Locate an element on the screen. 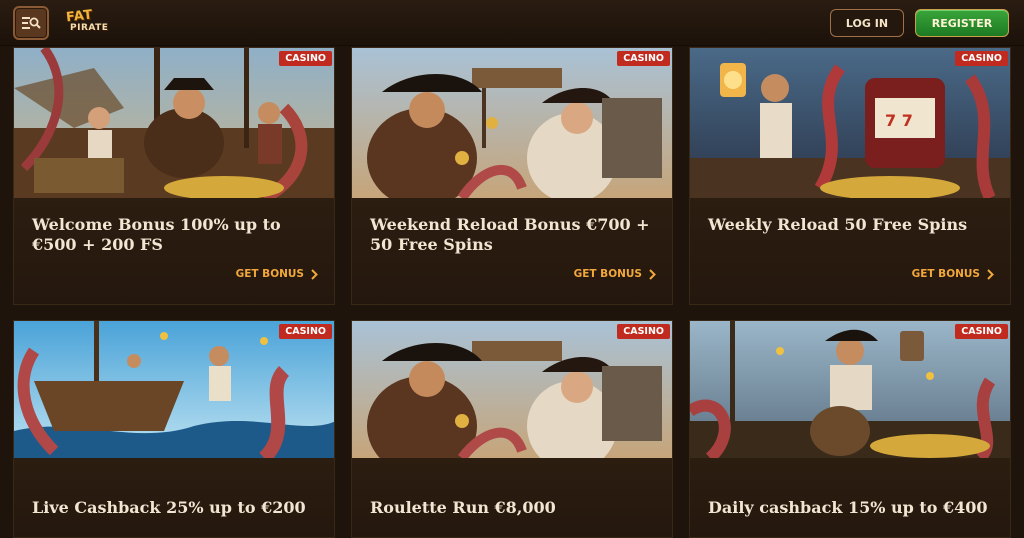 This screenshot has height=538, width=1024. promo-image-pirate-treasure: CASINO is located at coordinates (850, 389).